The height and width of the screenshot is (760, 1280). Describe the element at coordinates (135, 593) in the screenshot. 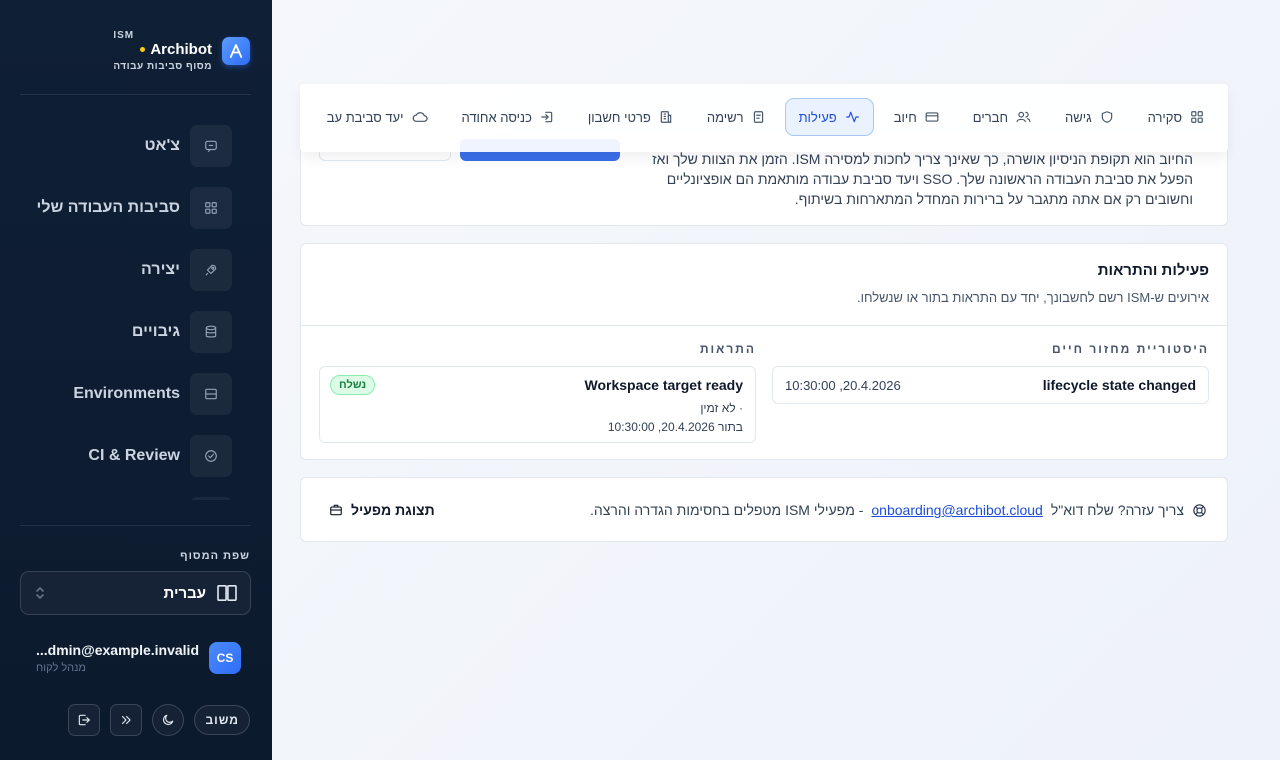

I see `language-select: עברית` at that location.